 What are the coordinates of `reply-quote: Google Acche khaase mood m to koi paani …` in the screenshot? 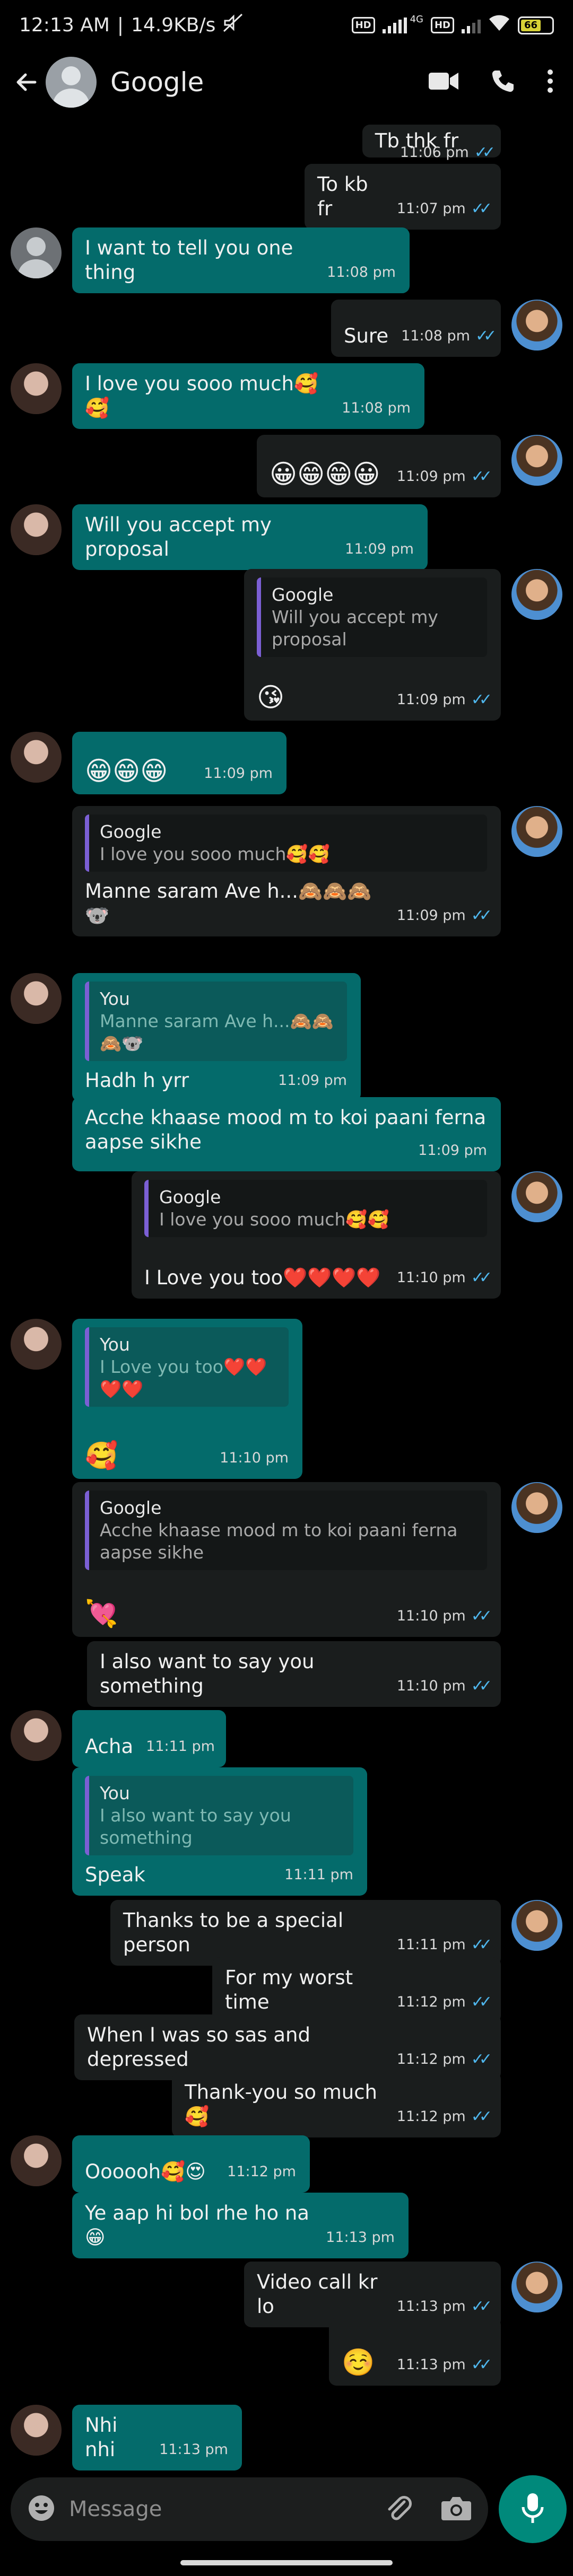 It's located at (286, 1530).